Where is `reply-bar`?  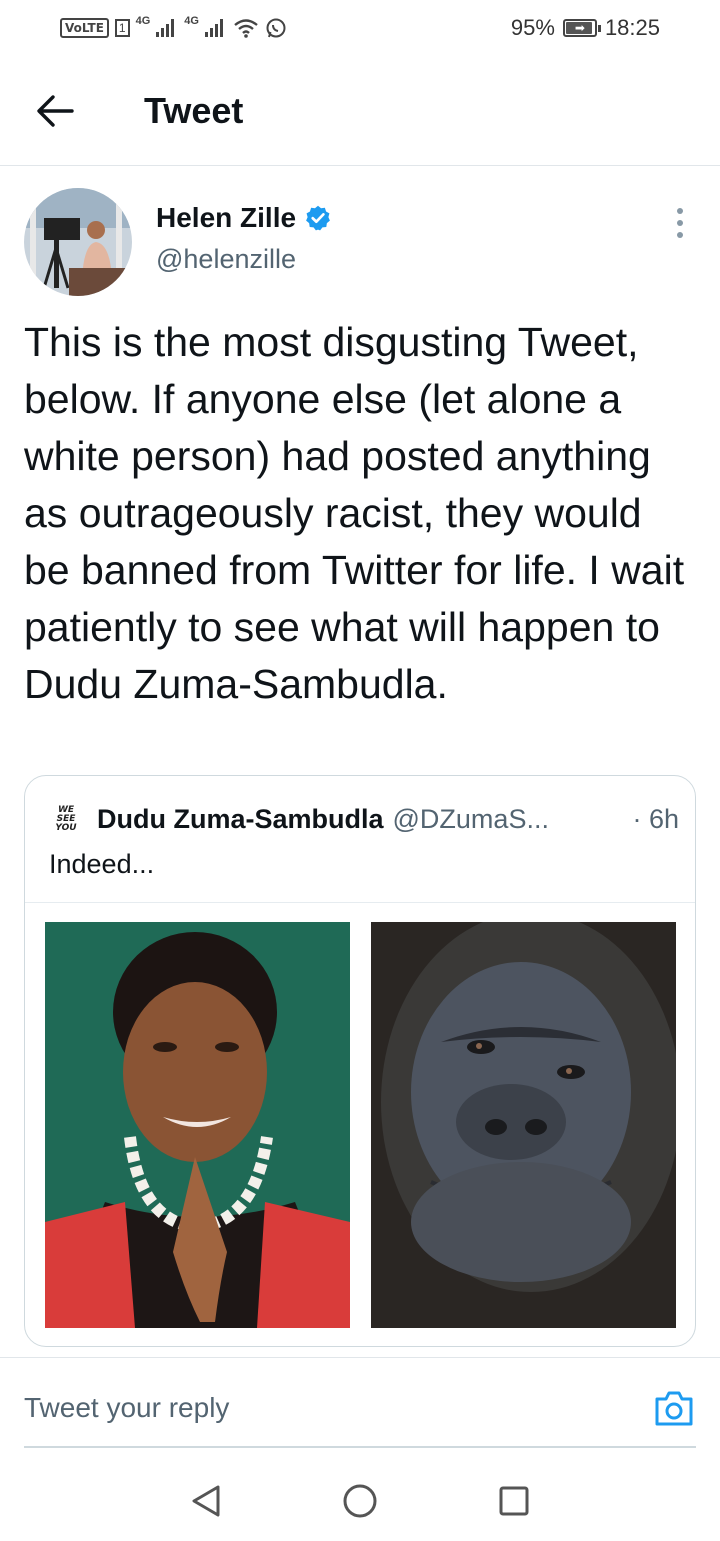
reply-bar is located at coordinates (360, 1409).